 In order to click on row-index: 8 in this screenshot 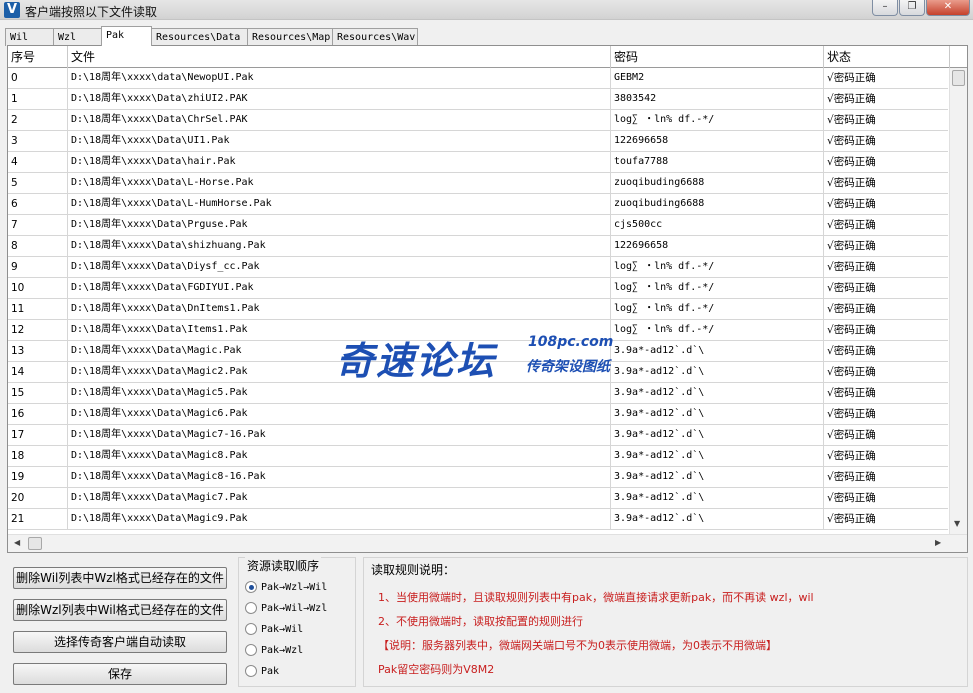, I will do `click(38, 246)`.